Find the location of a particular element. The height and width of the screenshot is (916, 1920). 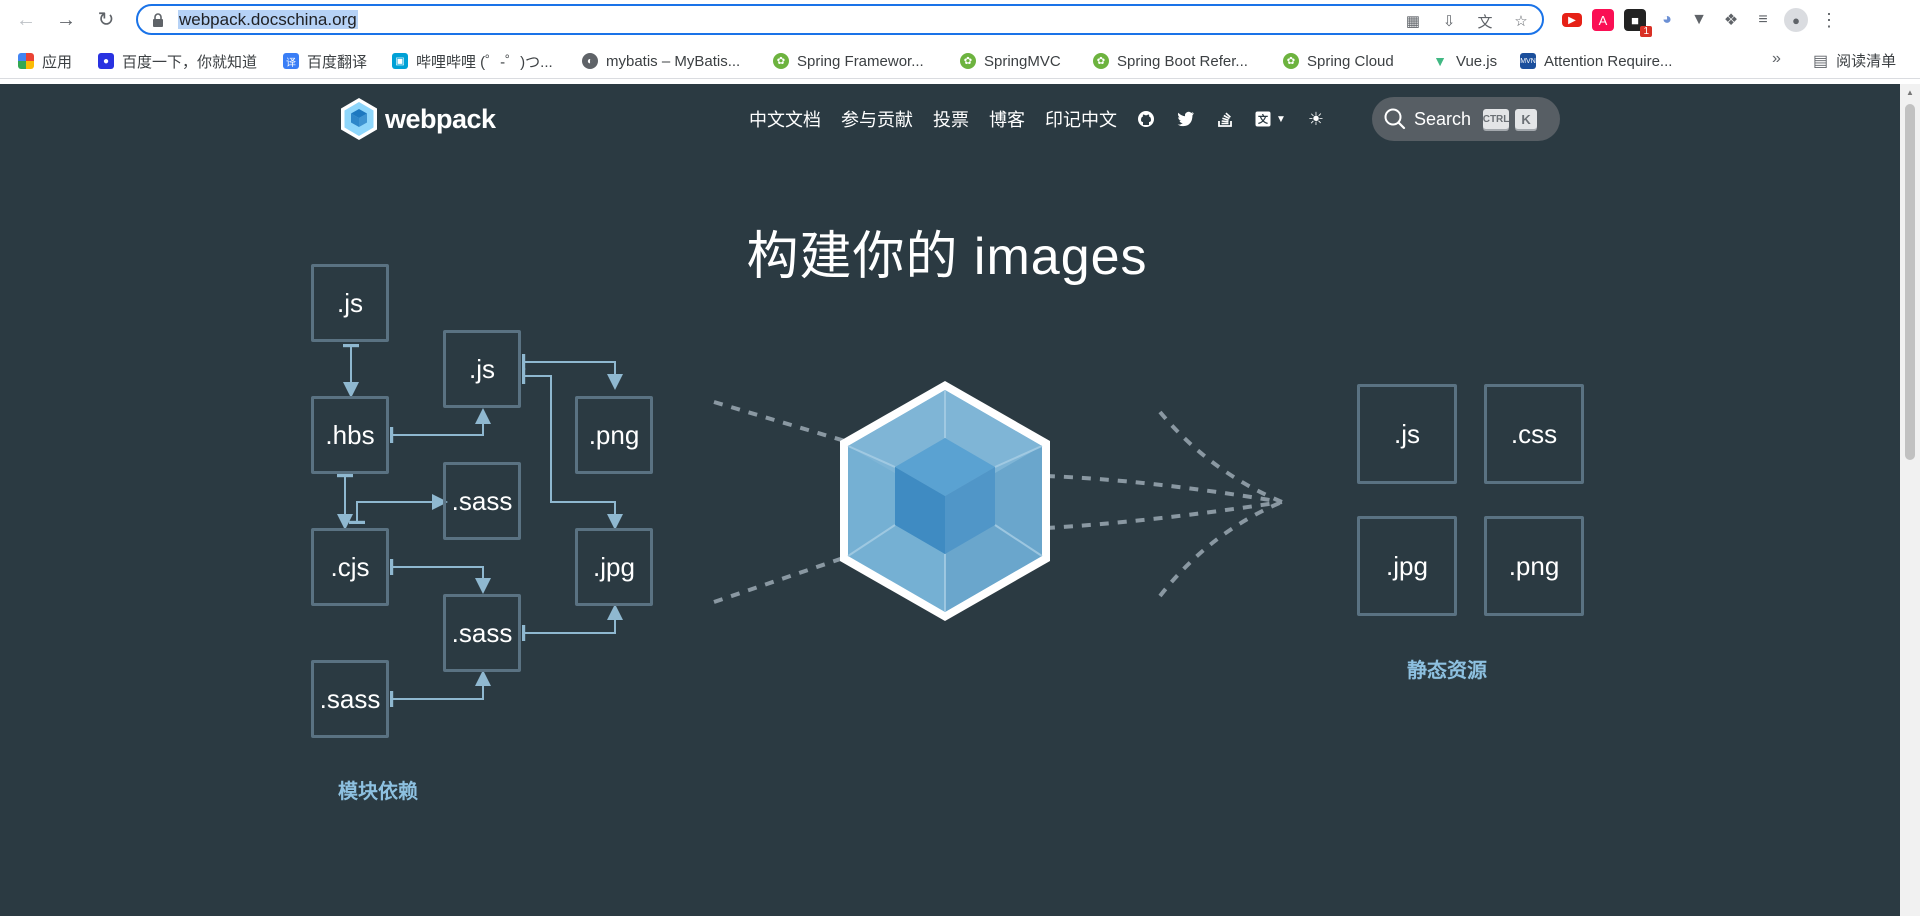

reload-button: ↻ is located at coordinates (106, 20).